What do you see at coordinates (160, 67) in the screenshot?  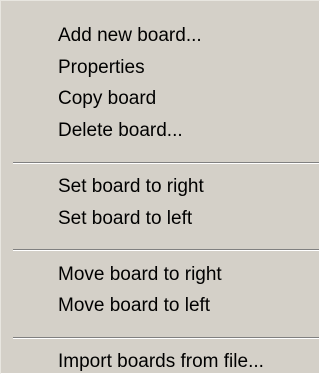 I see `menu-item-properties: Properties` at bounding box center [160, 67].